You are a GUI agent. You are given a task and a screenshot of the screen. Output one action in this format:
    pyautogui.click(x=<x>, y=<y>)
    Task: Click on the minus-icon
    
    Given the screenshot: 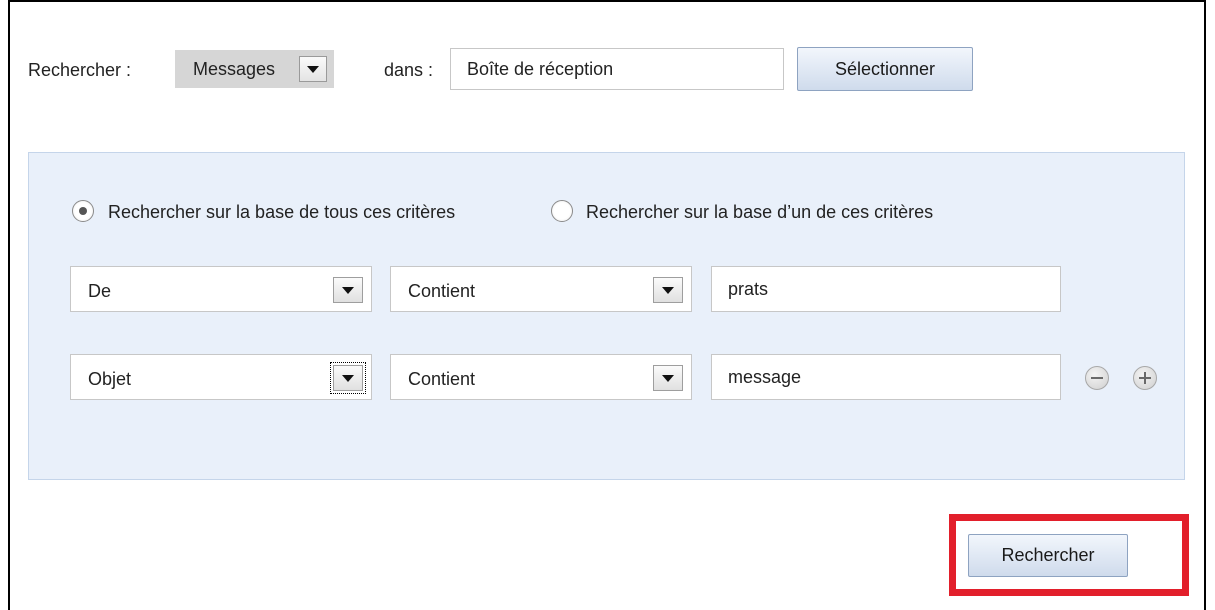 What is the action you would take?
    pyautogui.click(x=1097, y=378)
    